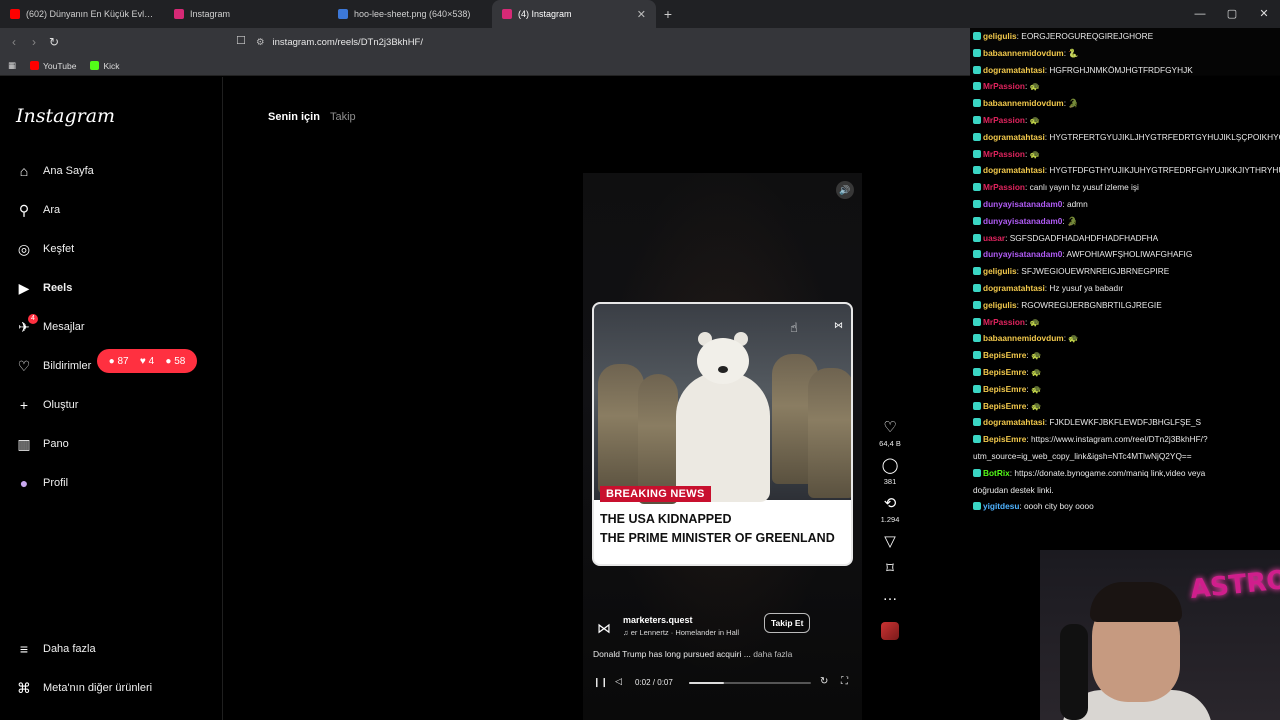 The height and width of the screenshot is (720, 1280). Describe the element at coordinates (53, 66) in the screenshot. I see `bookmark-youtube: YouTube` at that location.